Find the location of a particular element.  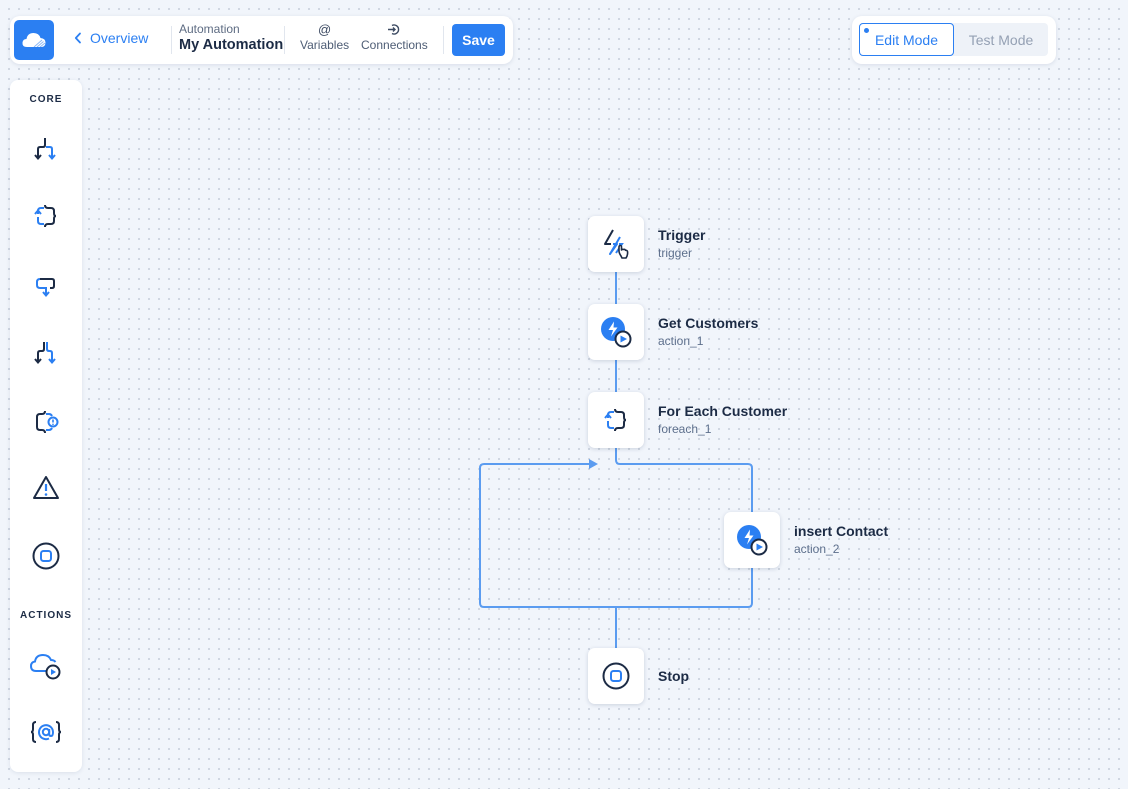

palette-item-foreach is located at coordinates (46, 216).